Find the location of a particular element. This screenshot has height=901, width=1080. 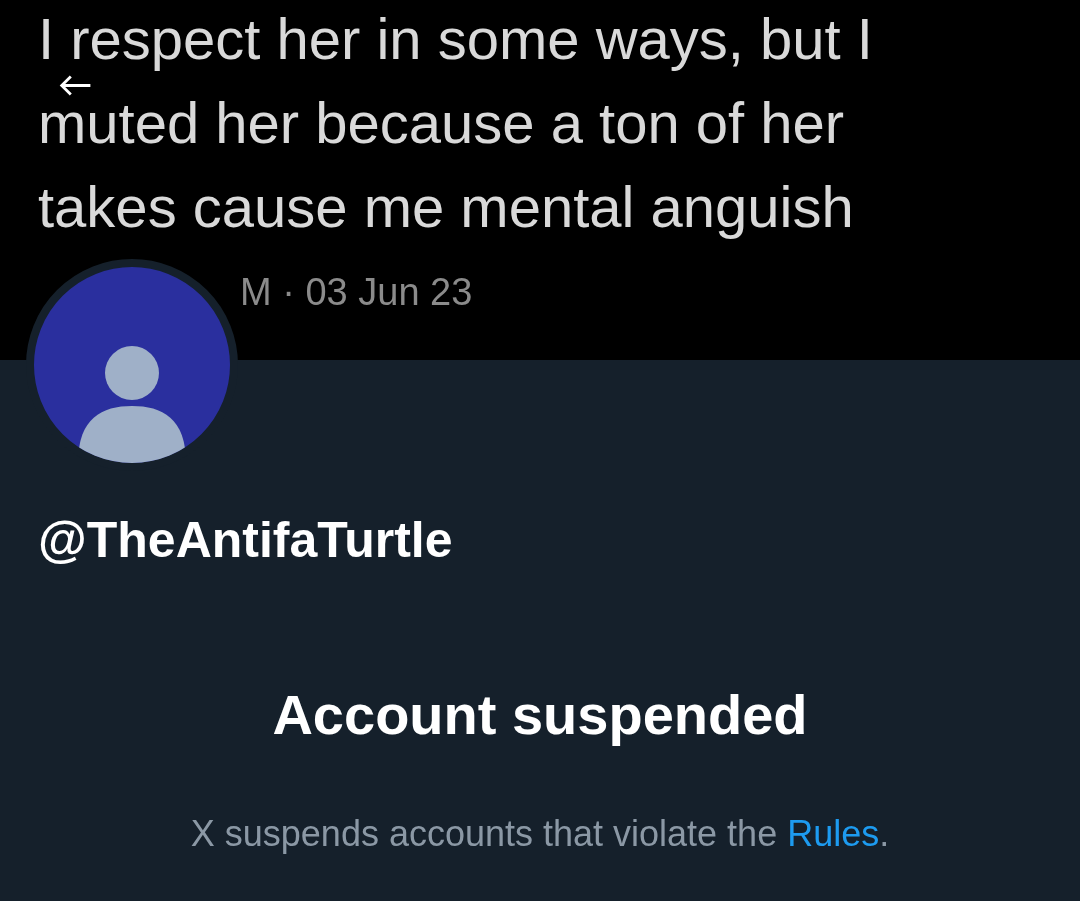

suspension-message: X suspends accounts that violate the Rules. is located at coordinates (540, 834).